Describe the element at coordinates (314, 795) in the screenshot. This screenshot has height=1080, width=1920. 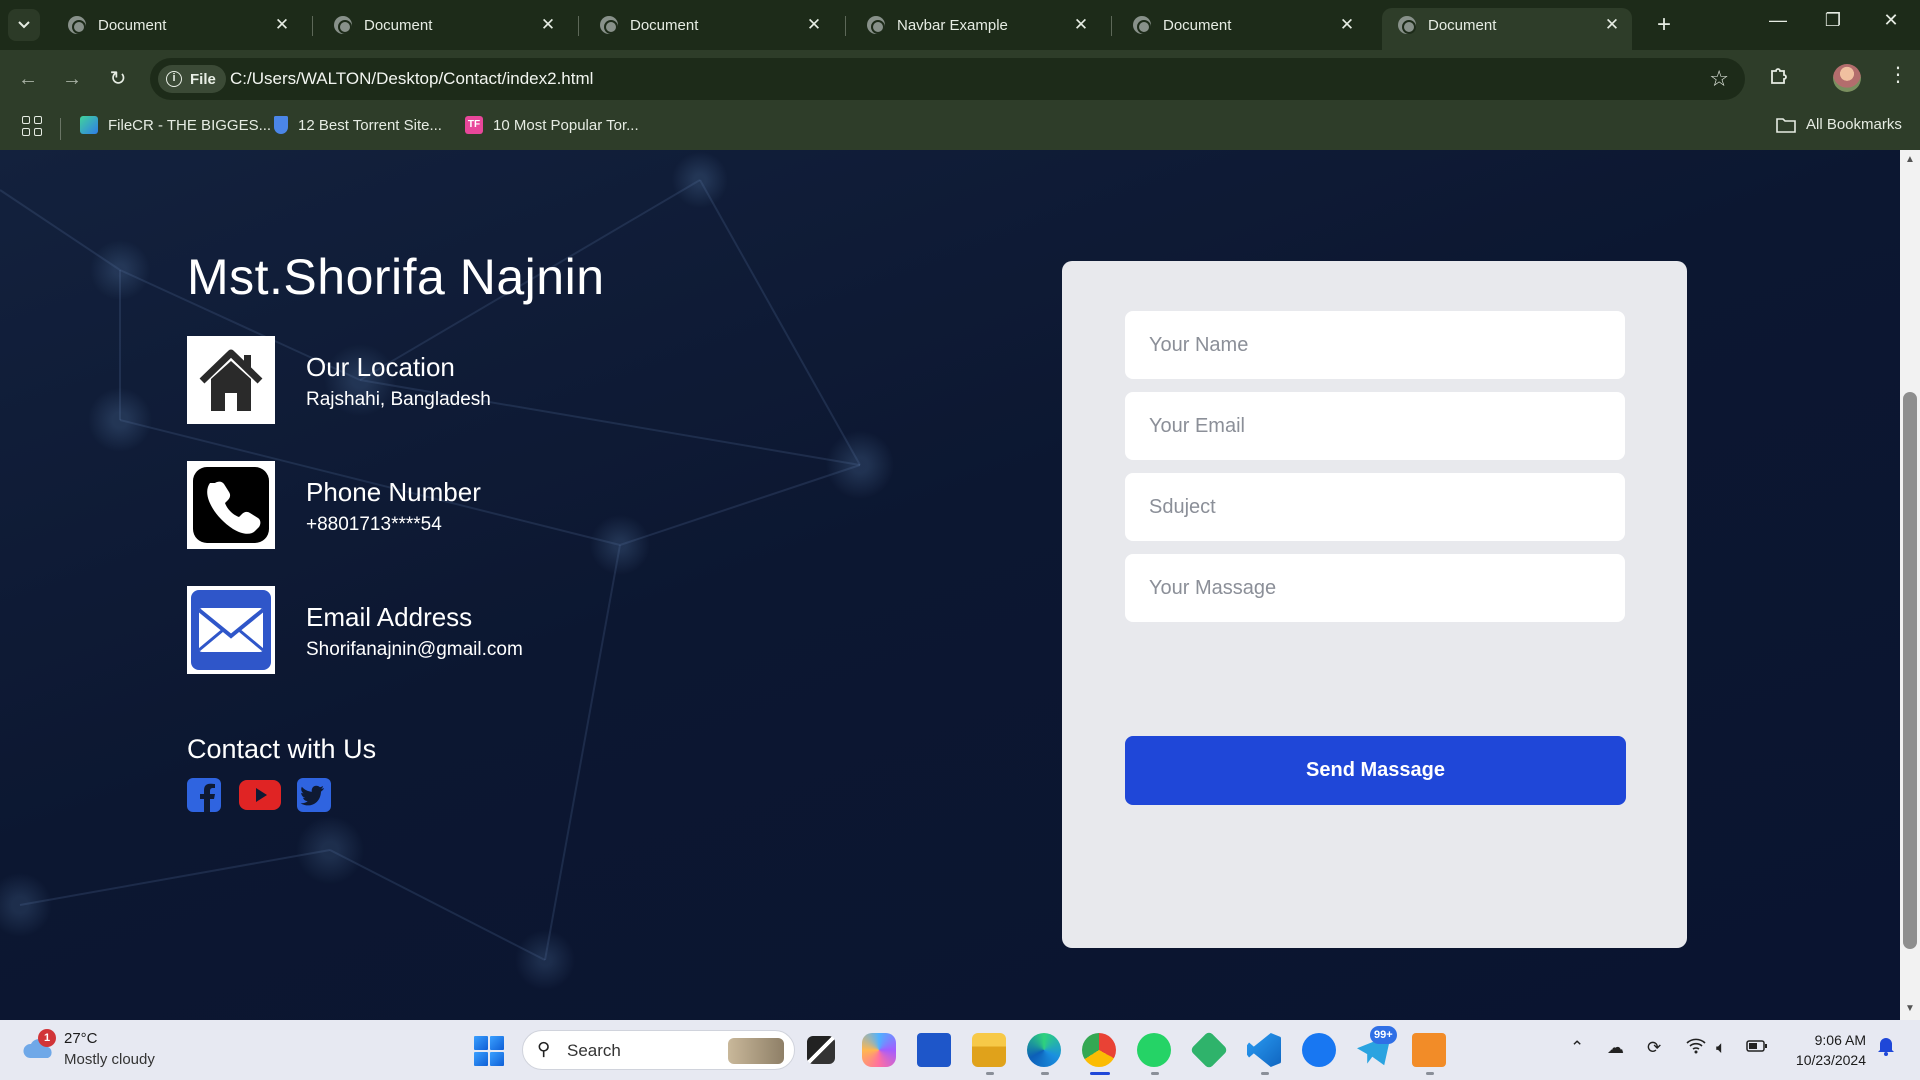
I see `twitter-icon` at that location.